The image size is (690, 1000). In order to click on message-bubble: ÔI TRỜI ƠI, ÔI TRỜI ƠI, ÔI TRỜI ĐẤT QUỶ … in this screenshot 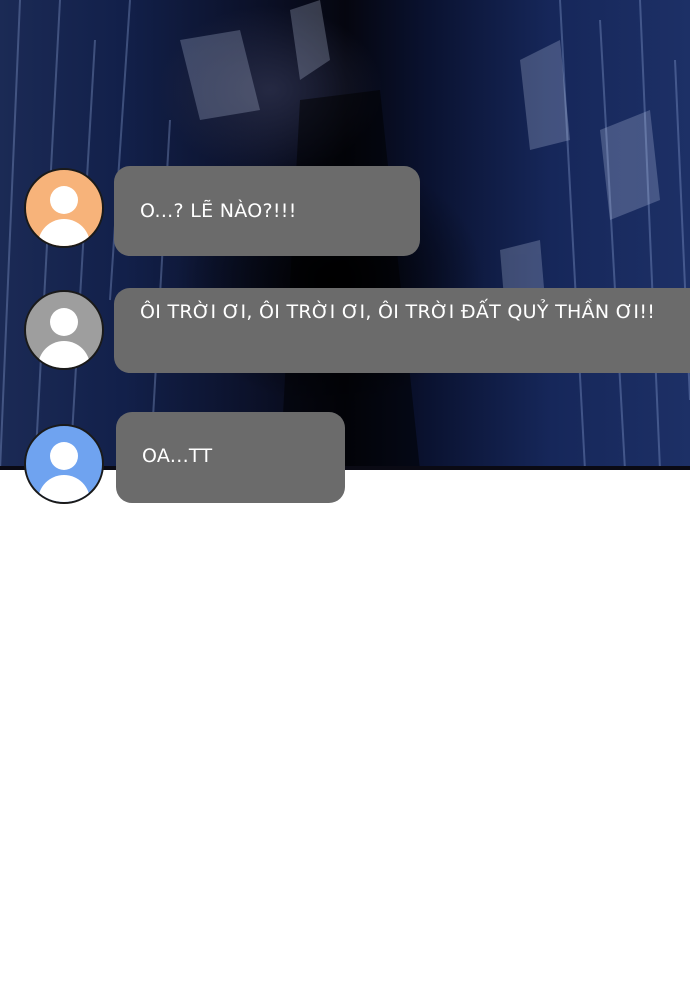, I will do `click(402, 330)`.